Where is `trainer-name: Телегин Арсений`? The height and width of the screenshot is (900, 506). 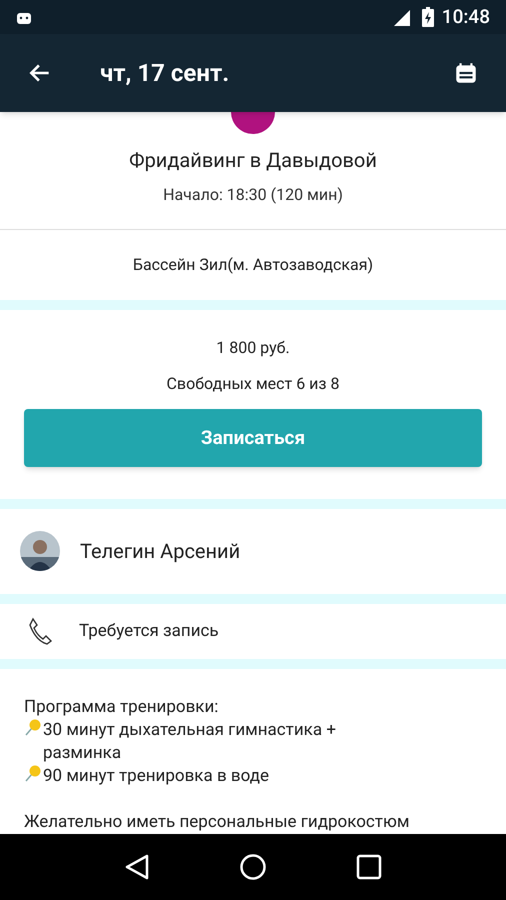 trainer-name: Телегин Арсений is located at coordinates (160, 552).